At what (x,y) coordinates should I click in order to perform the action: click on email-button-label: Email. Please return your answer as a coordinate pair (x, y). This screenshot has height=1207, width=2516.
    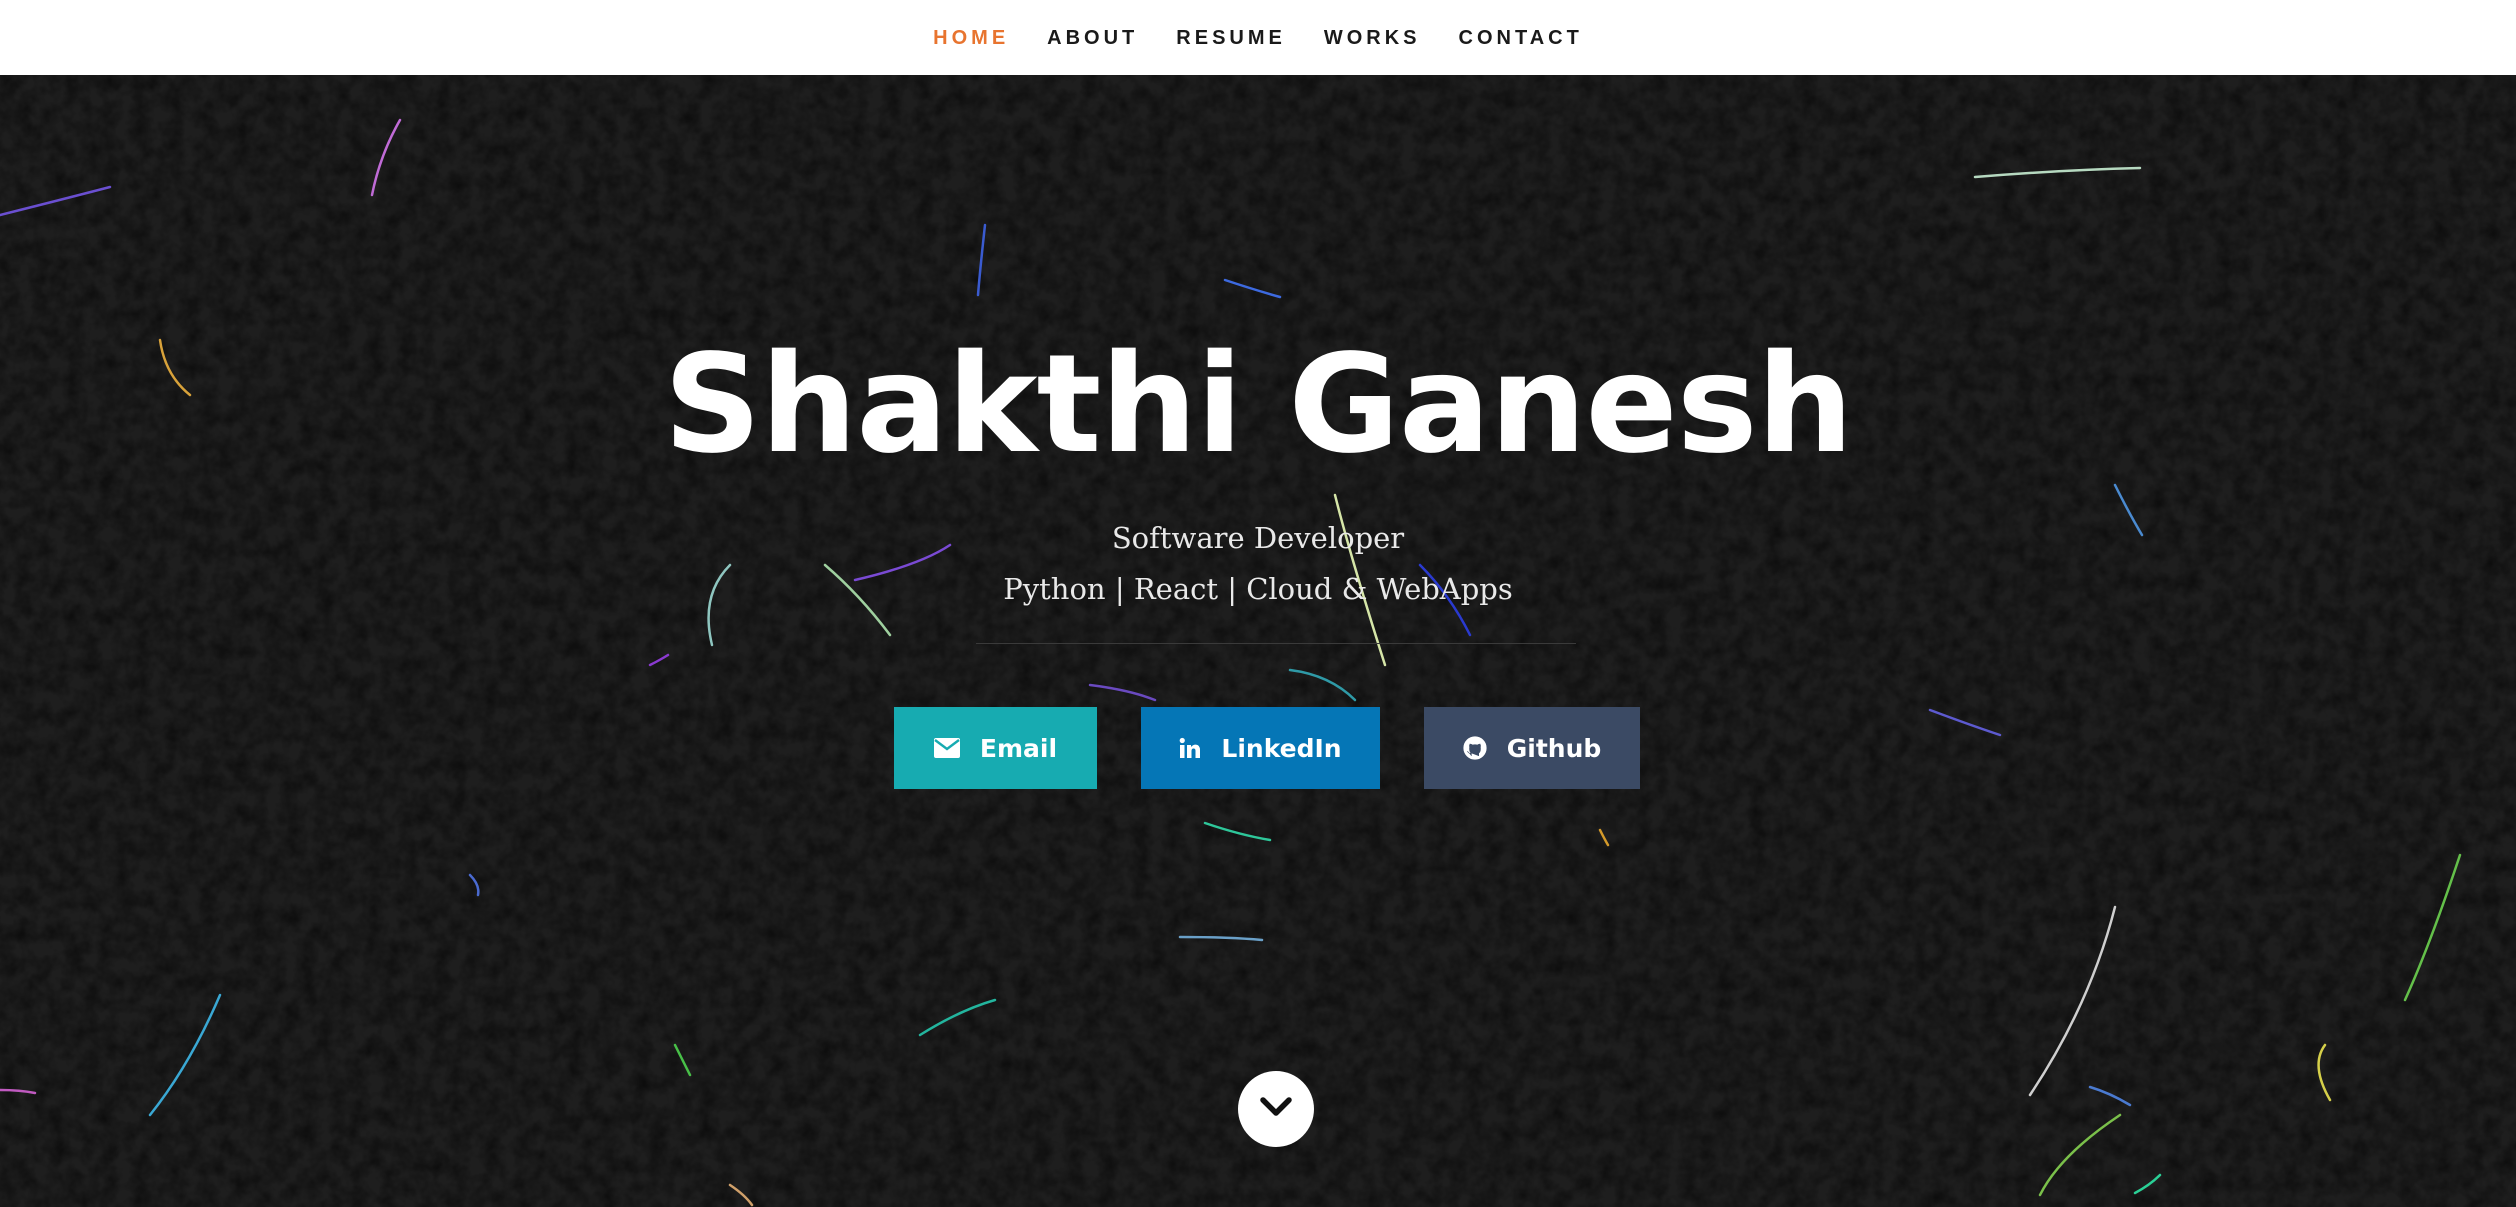
    Looking at the image, I should click on (1018, 748).